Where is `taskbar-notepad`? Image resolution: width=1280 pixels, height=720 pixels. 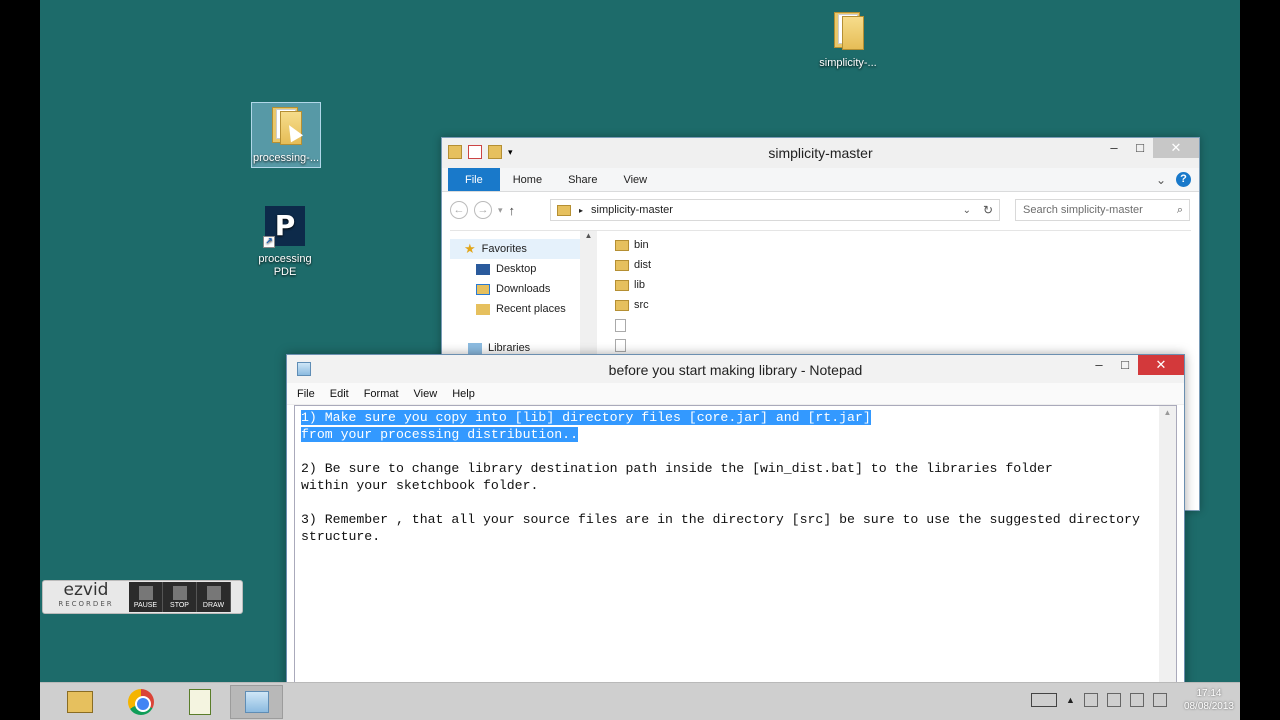
taskbar-notepad is located at coordinates (256, 702).